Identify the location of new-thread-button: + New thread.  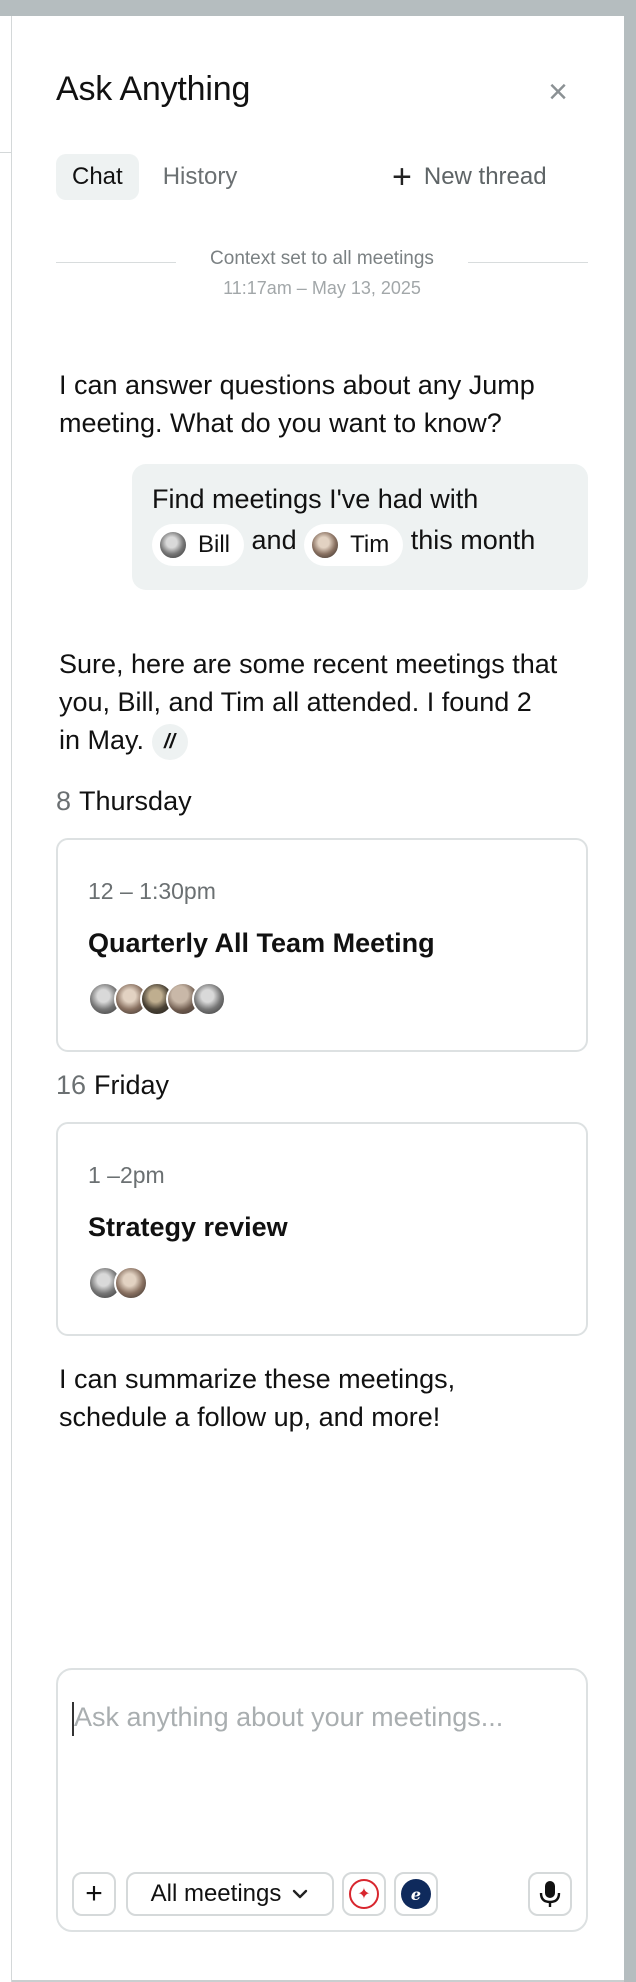
(469, 177).